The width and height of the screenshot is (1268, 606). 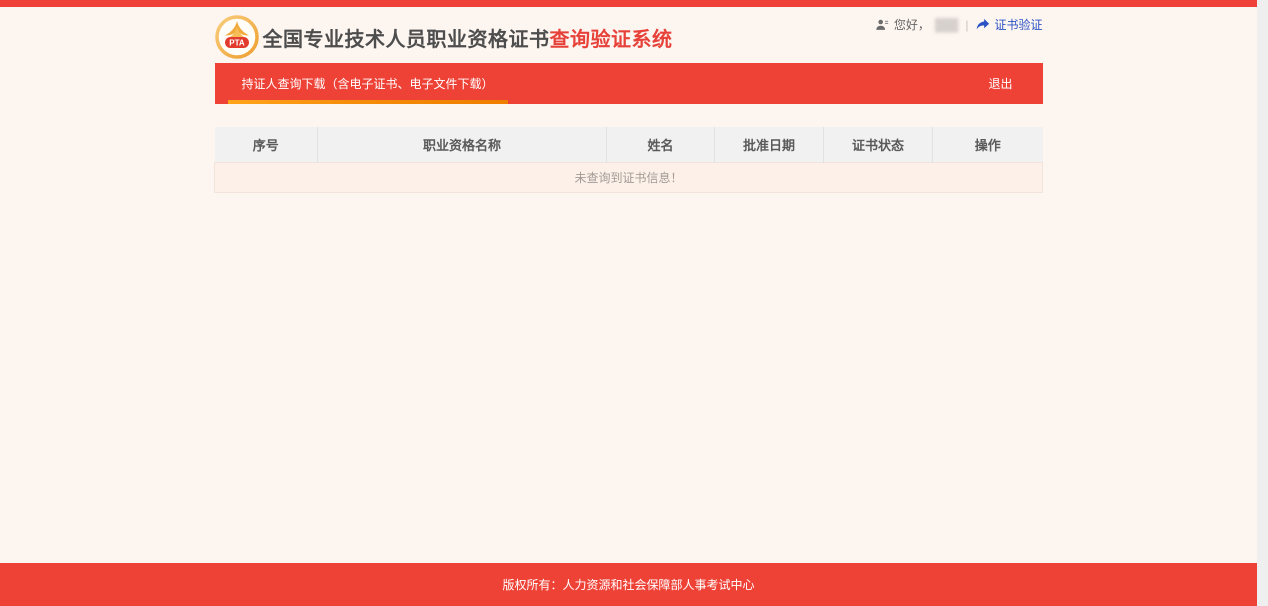 What do you see at coordinates (959, 24) in the screenshot?
I see `user-bar: 您好， ███ | 证书验证` at bounding box center [959, 24].